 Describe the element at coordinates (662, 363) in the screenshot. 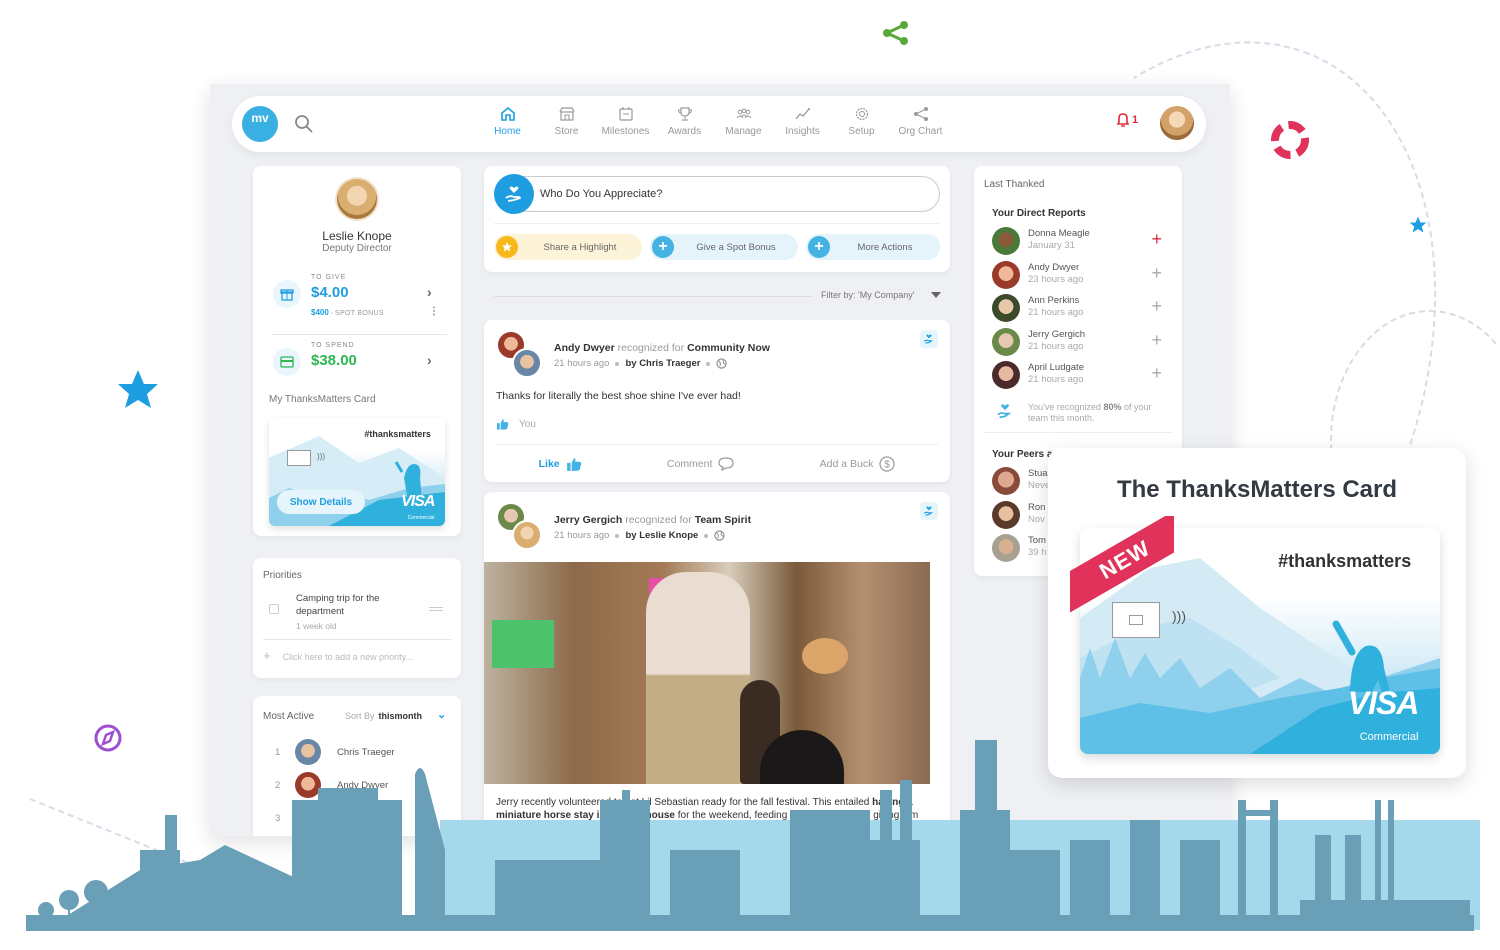

I see `post-author: by Chris Traeger` at that location.